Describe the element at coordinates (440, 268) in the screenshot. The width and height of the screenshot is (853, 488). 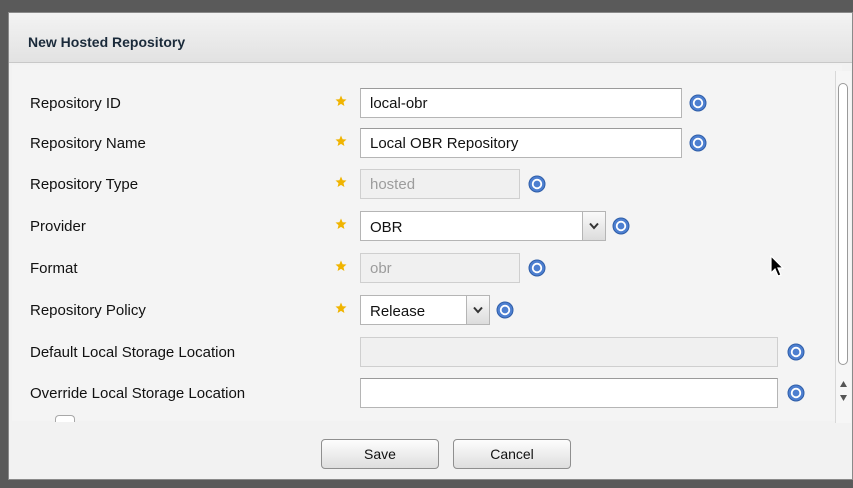
I see `format-field` at that location.